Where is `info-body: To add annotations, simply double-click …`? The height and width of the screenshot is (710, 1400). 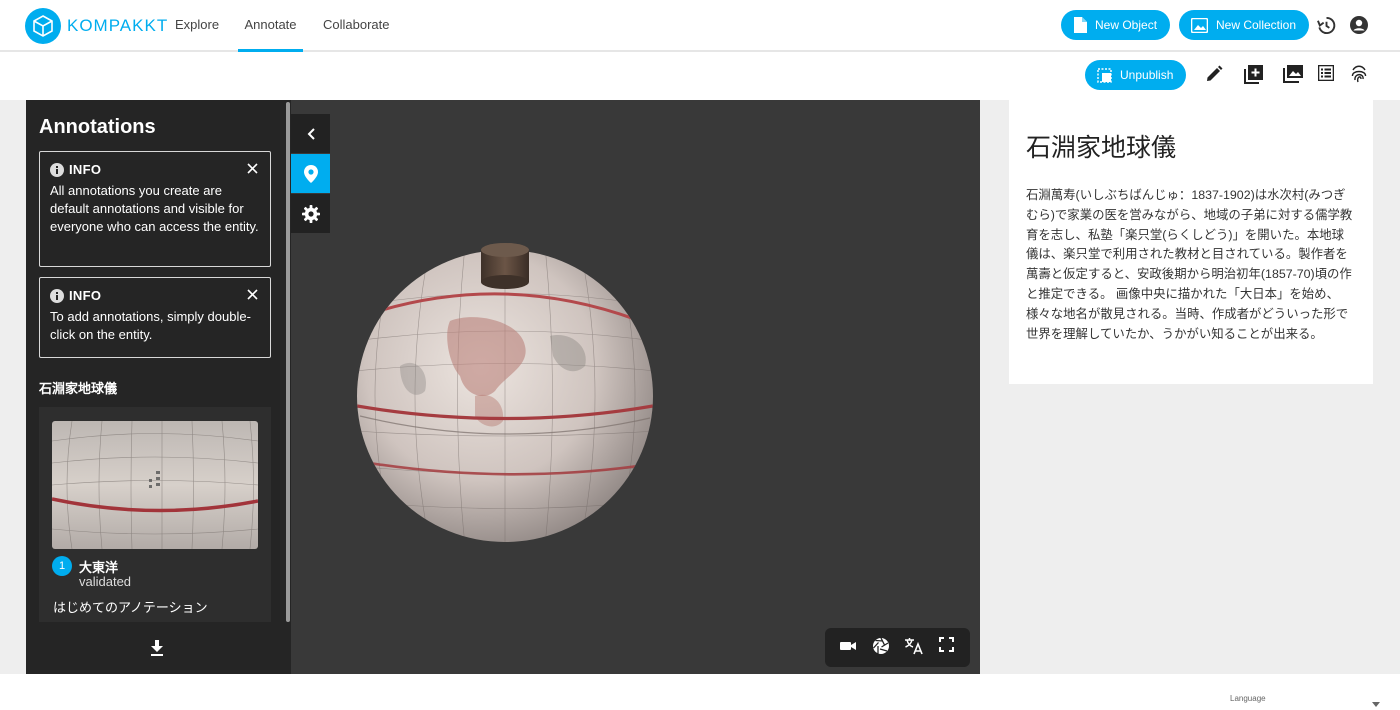 info-body: To add annotations, simply double-click … is located at coordinates (150, 325).